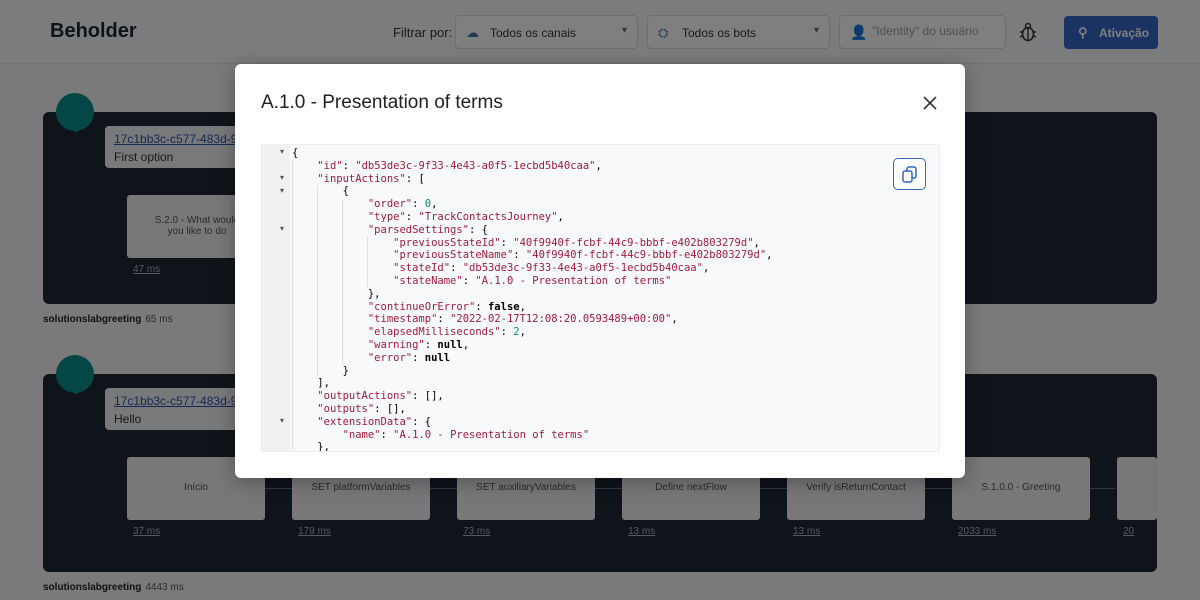 Image resolution: width=1200 pixels, height=600 pixels. I want to click on json-state-id: db53de3c-9f33-4e43-a0f5-1ecbd5b40caa, so click(583, 268).